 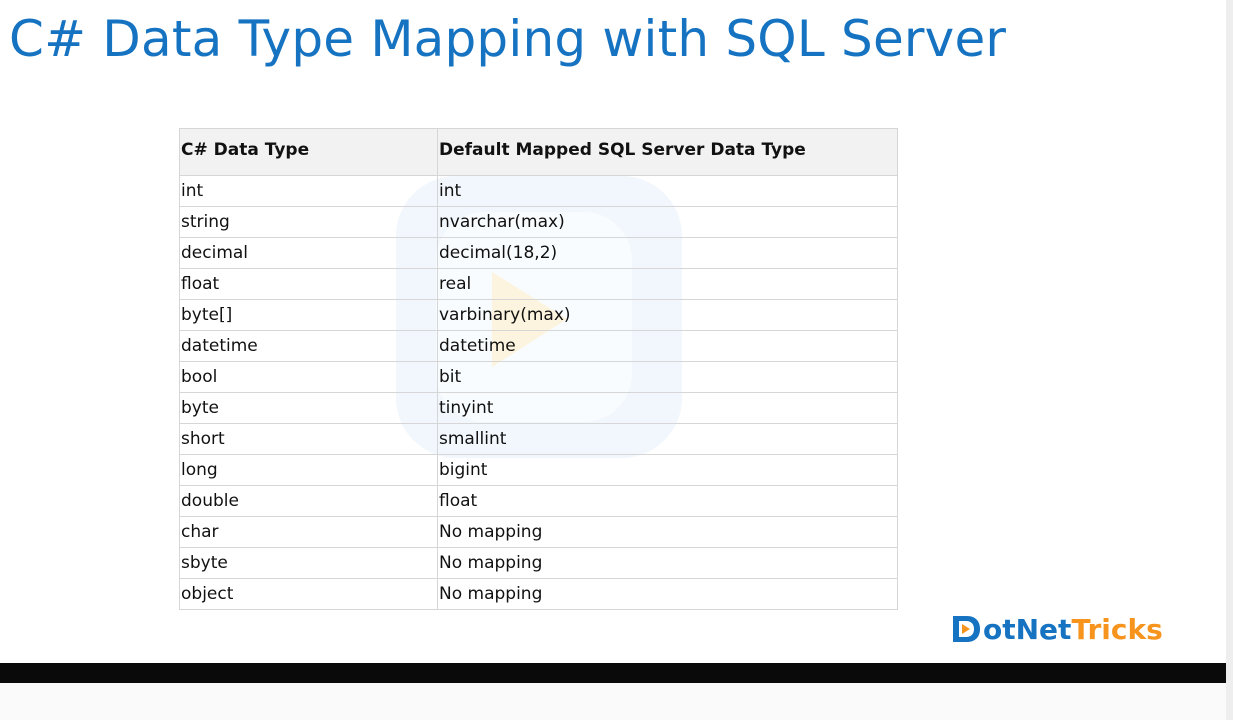 I want to click on table-row: sbyte No mapping, so click(x=538, y=563).